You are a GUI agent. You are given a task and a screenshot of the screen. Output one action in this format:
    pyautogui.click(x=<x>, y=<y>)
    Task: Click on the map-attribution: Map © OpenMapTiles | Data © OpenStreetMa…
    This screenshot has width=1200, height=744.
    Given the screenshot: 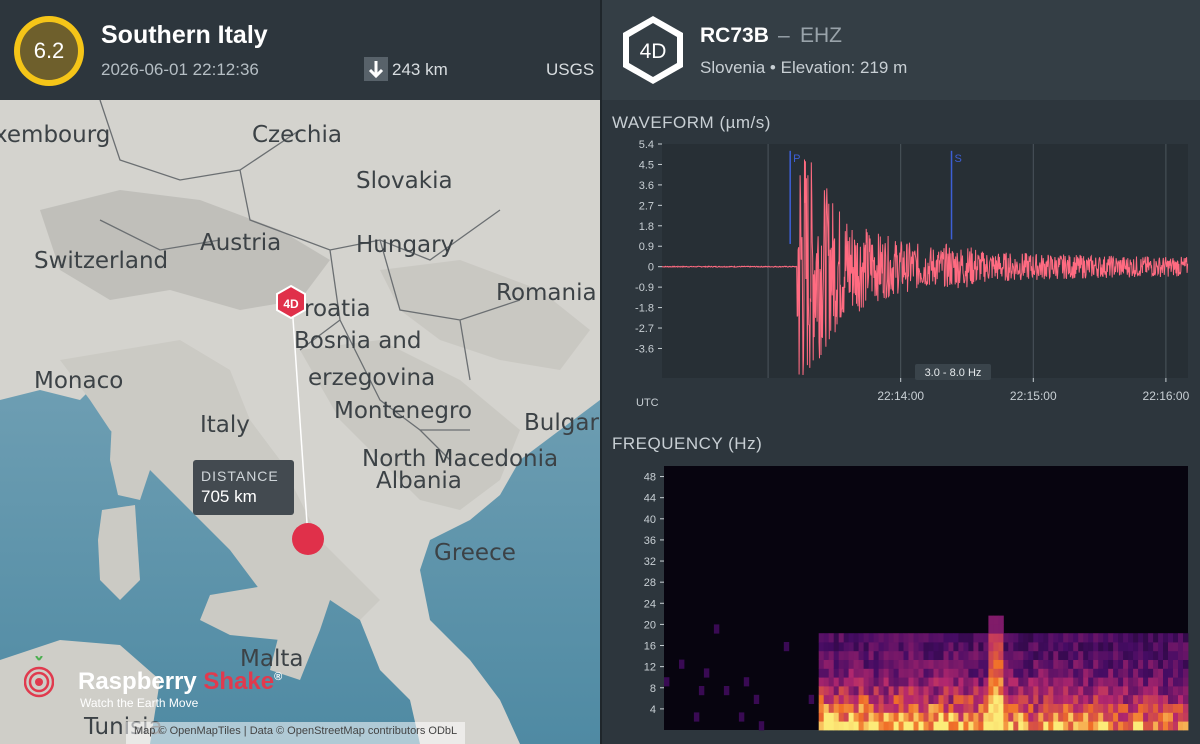 What is the action you would take?
    pyautogui.click(x=296, y=733)
    